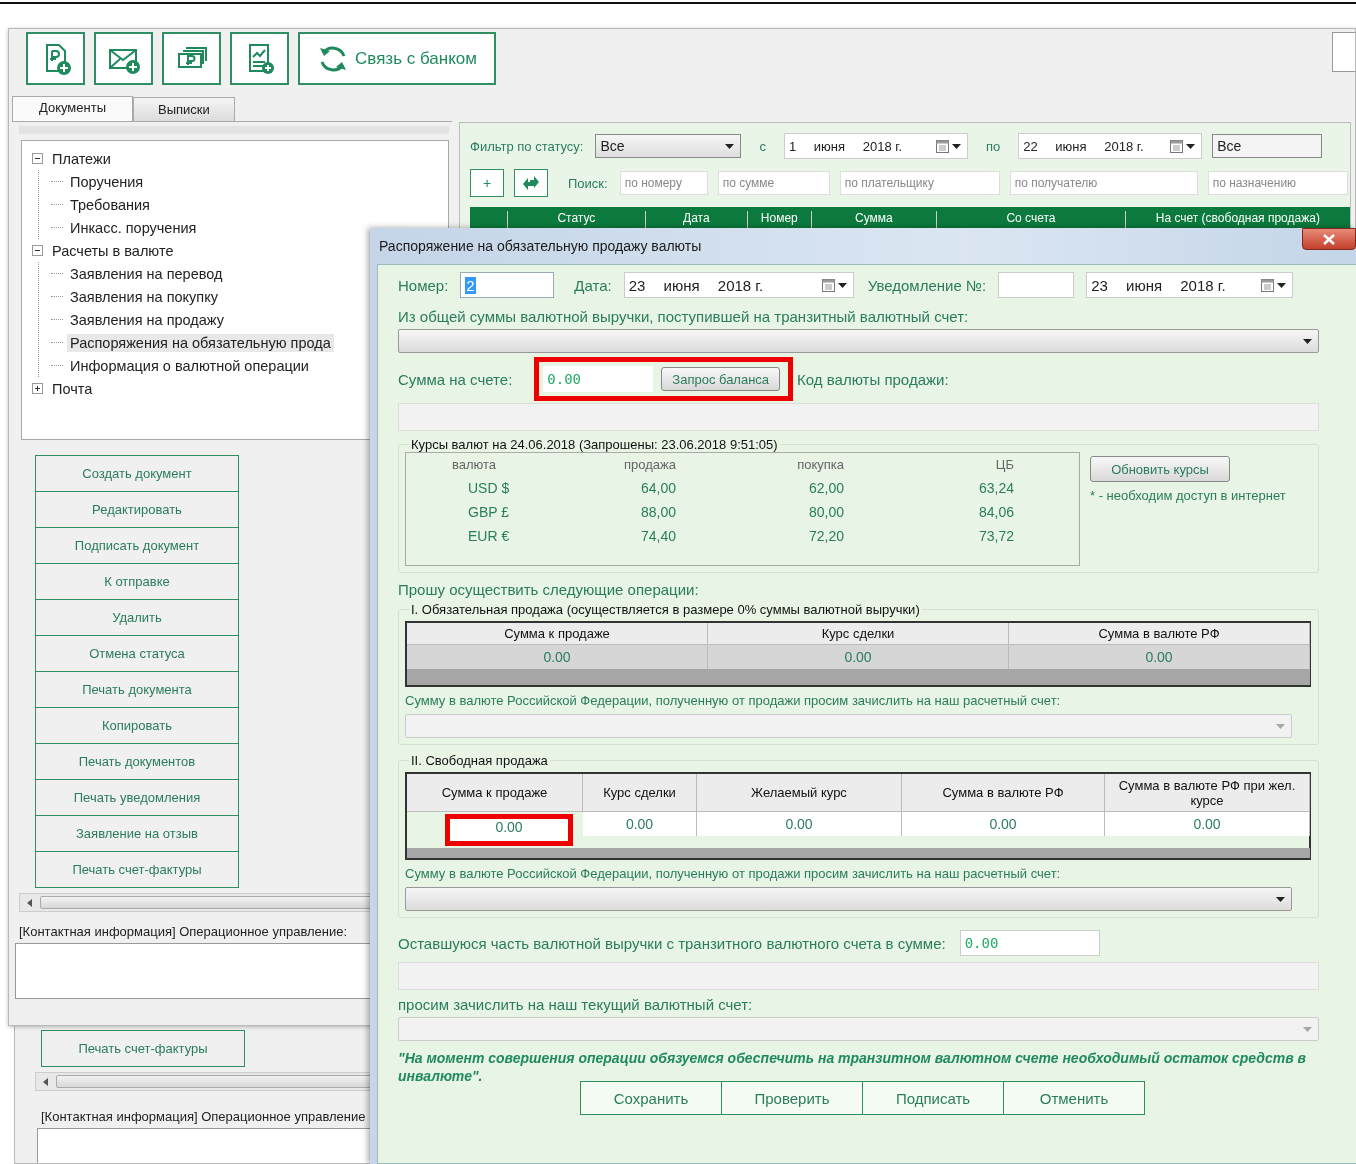 The image size is (1356, 1164). I want to click on tree-item: Информация о валютной операции, so click(189, 365).